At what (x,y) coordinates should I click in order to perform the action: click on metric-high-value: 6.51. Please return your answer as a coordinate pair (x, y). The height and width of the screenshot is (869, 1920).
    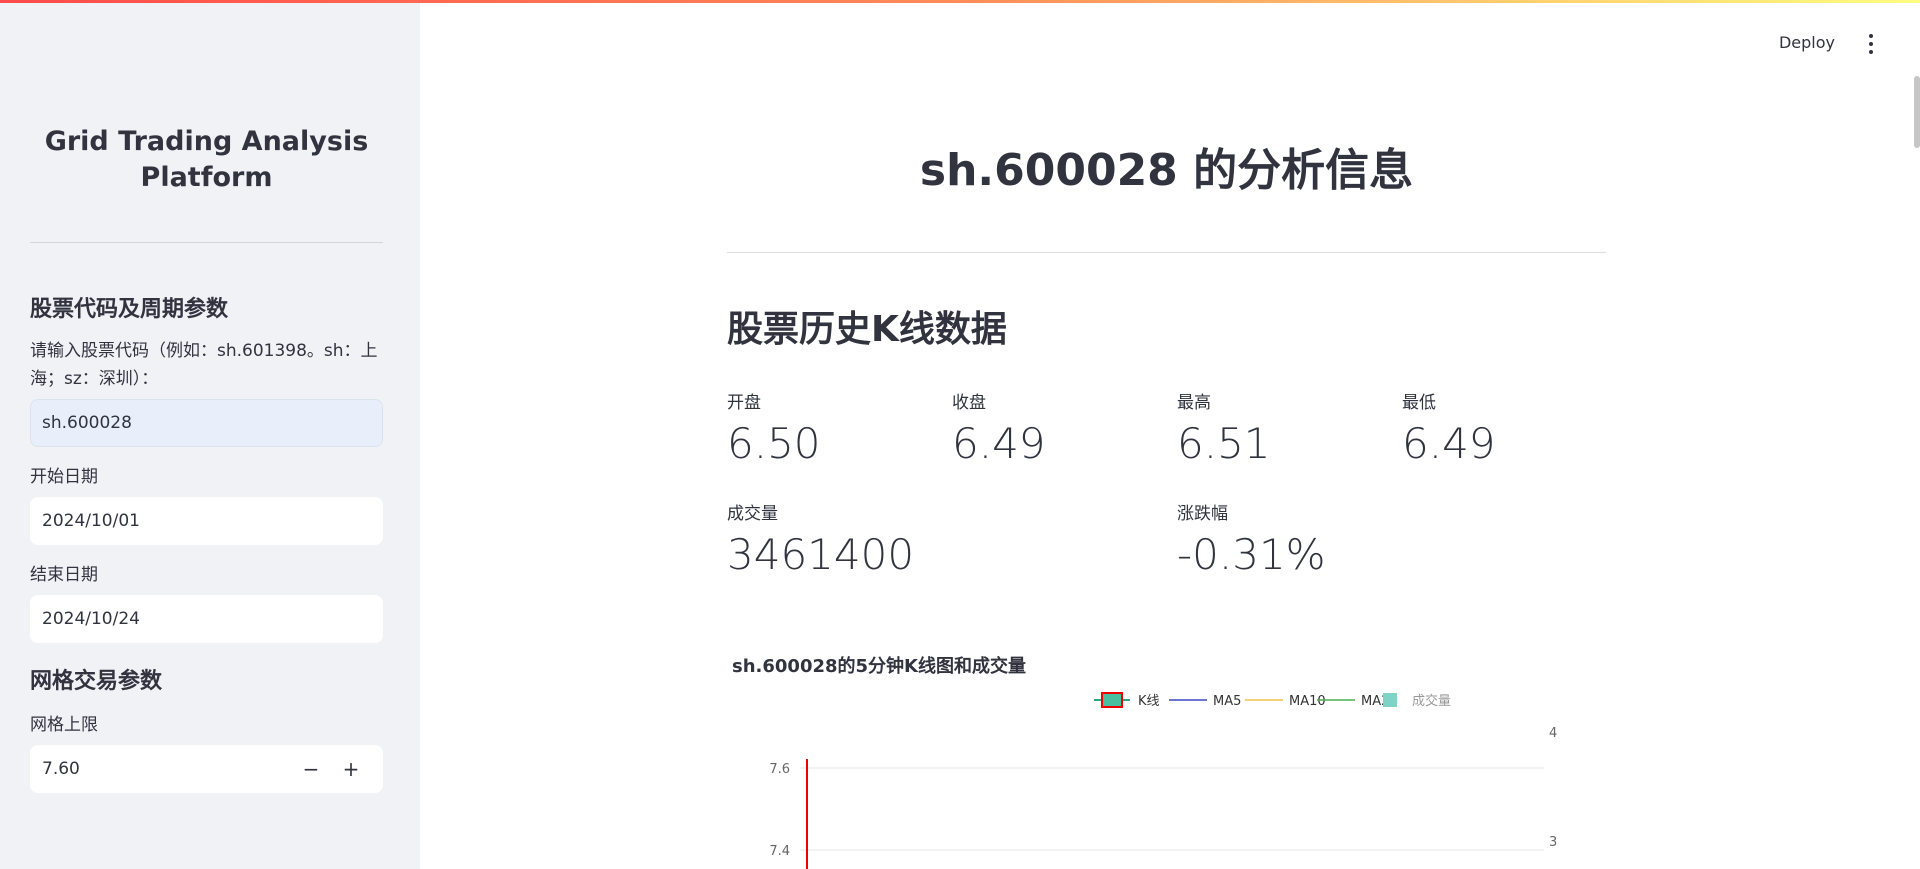
    Looking at the image, I should click on (1224, 443).